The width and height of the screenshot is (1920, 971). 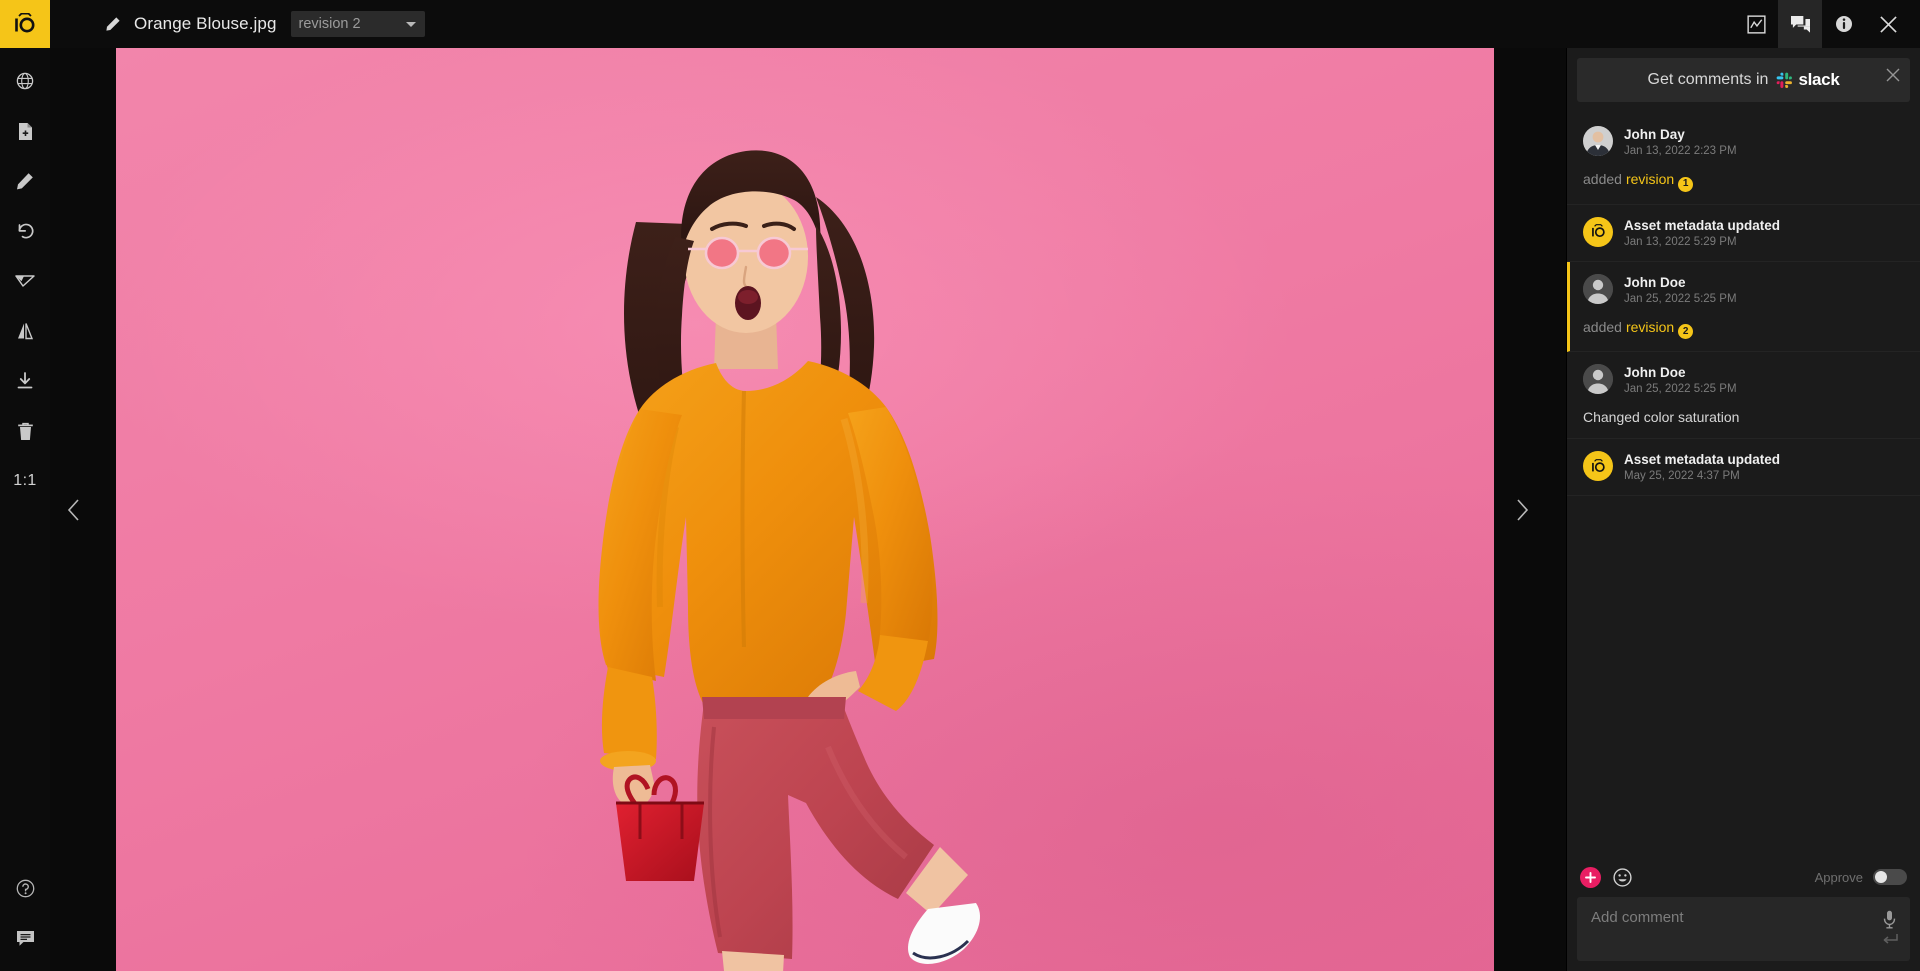 I want to click on entry-revision-badge: 1, so click(x=1686, y=184).